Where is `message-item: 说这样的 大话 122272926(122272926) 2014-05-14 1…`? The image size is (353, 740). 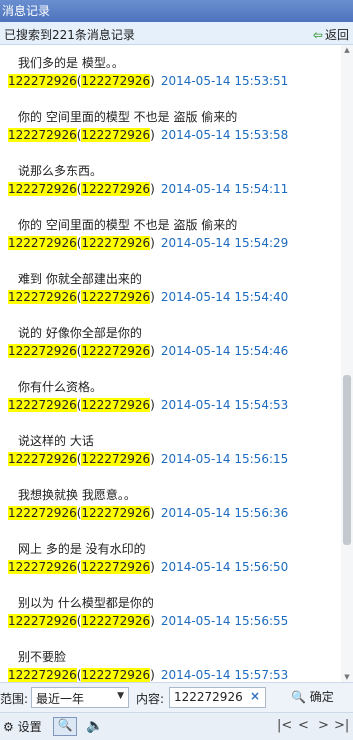
message-item: 说这样的 大话 122272926(122272926) 2014-05-14 1… is located at coordinates (170, 450).